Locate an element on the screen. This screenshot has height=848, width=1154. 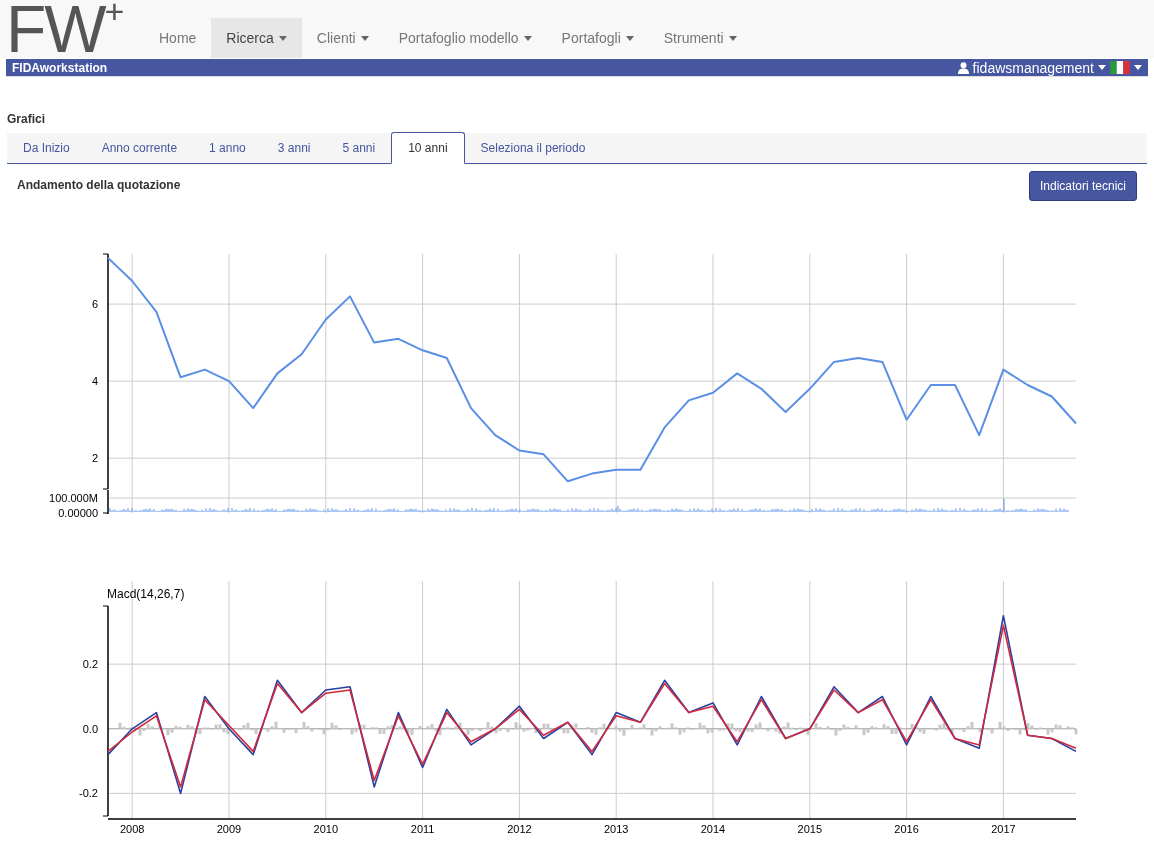
user-icon is located at coordinates (963, 67).